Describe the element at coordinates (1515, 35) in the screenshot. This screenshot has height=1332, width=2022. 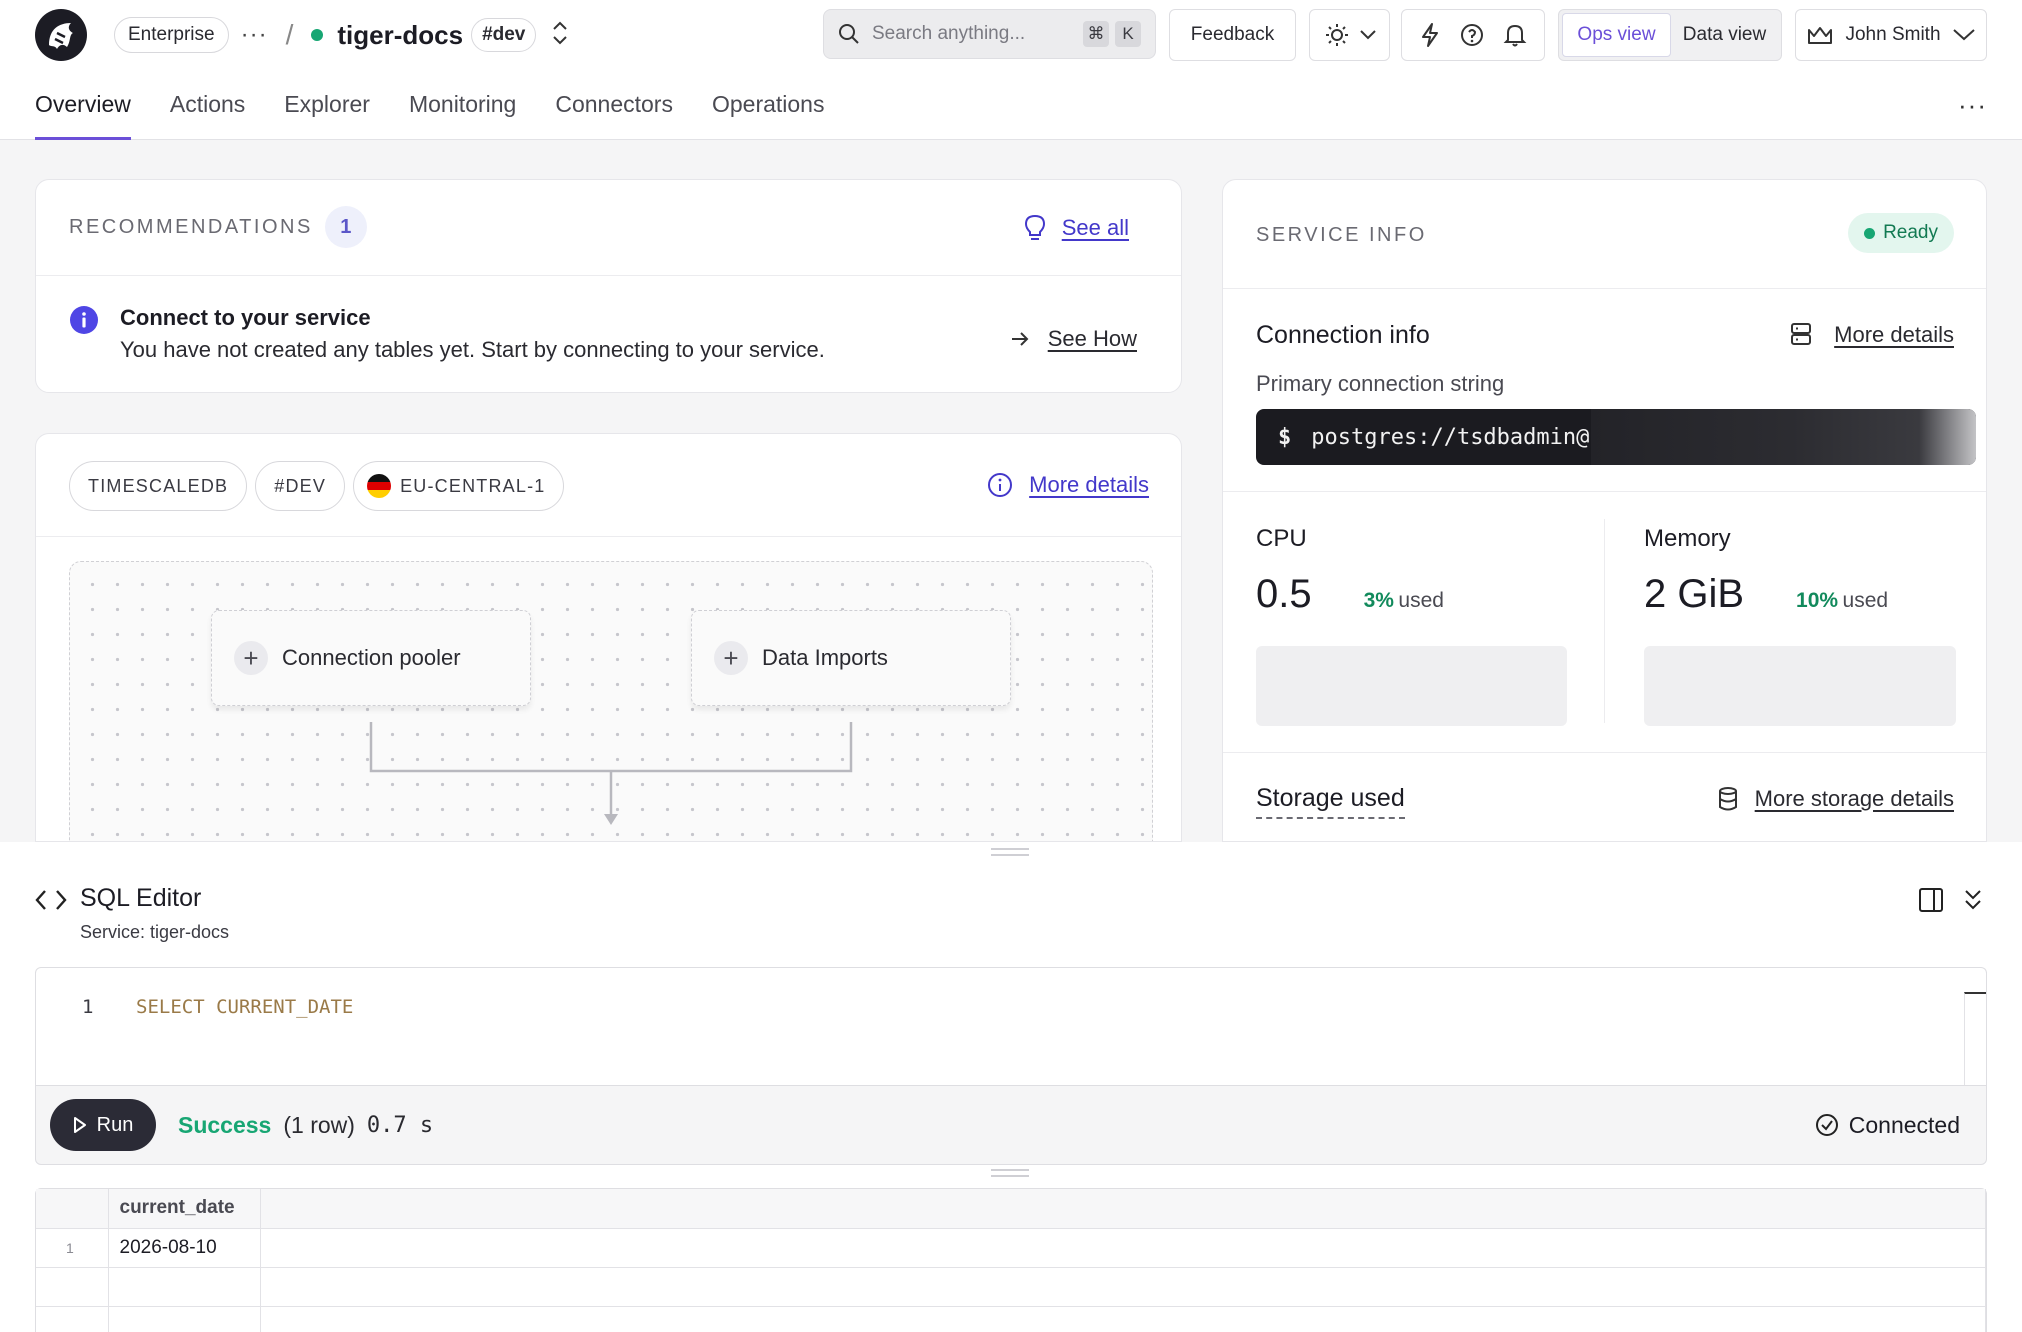
I see `bell-icon` at that location.